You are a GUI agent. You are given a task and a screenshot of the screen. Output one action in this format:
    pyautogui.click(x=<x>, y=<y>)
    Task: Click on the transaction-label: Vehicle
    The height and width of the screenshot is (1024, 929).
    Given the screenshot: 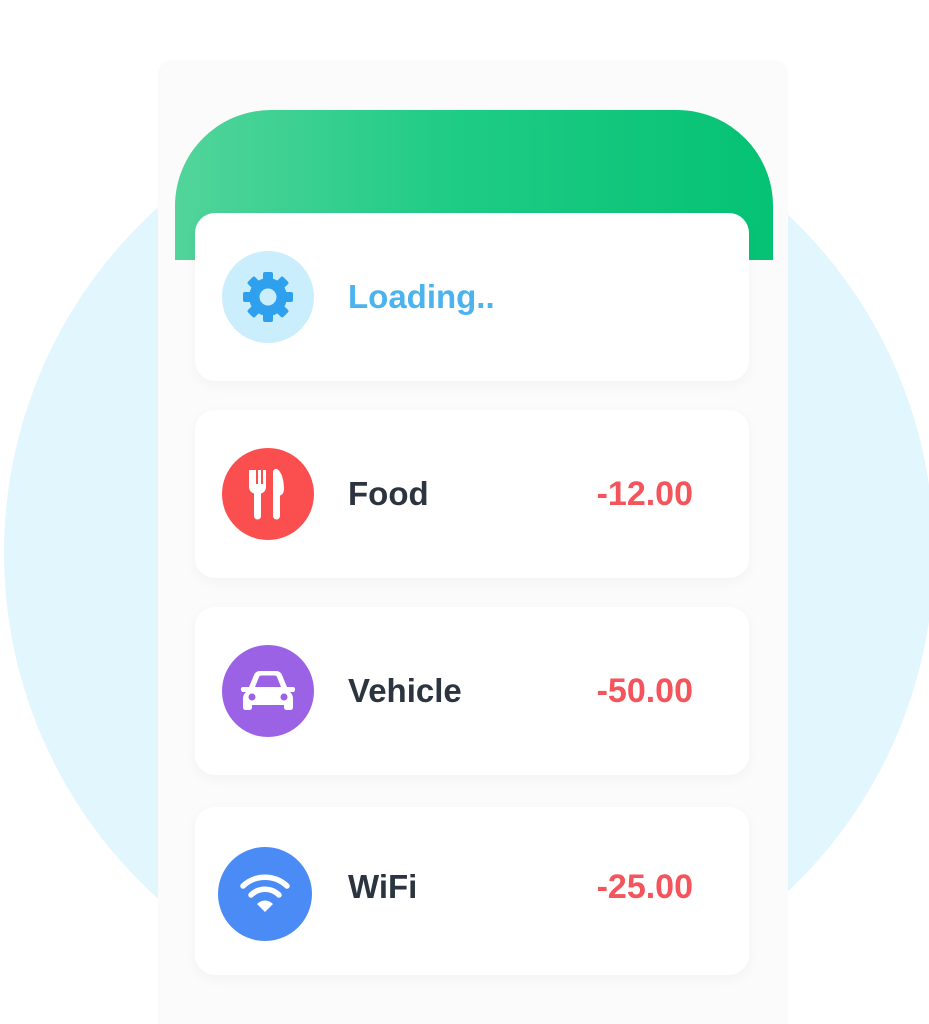 What is the action you would take?
    pyautogui.click(x=405, y=690)
    